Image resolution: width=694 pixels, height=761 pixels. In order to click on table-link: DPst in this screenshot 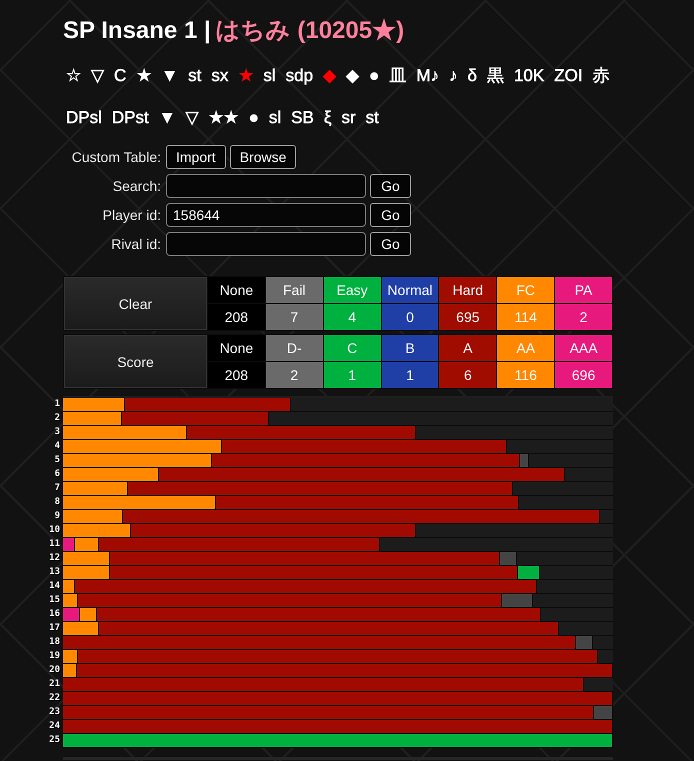, I will do `click(130, 118)`.